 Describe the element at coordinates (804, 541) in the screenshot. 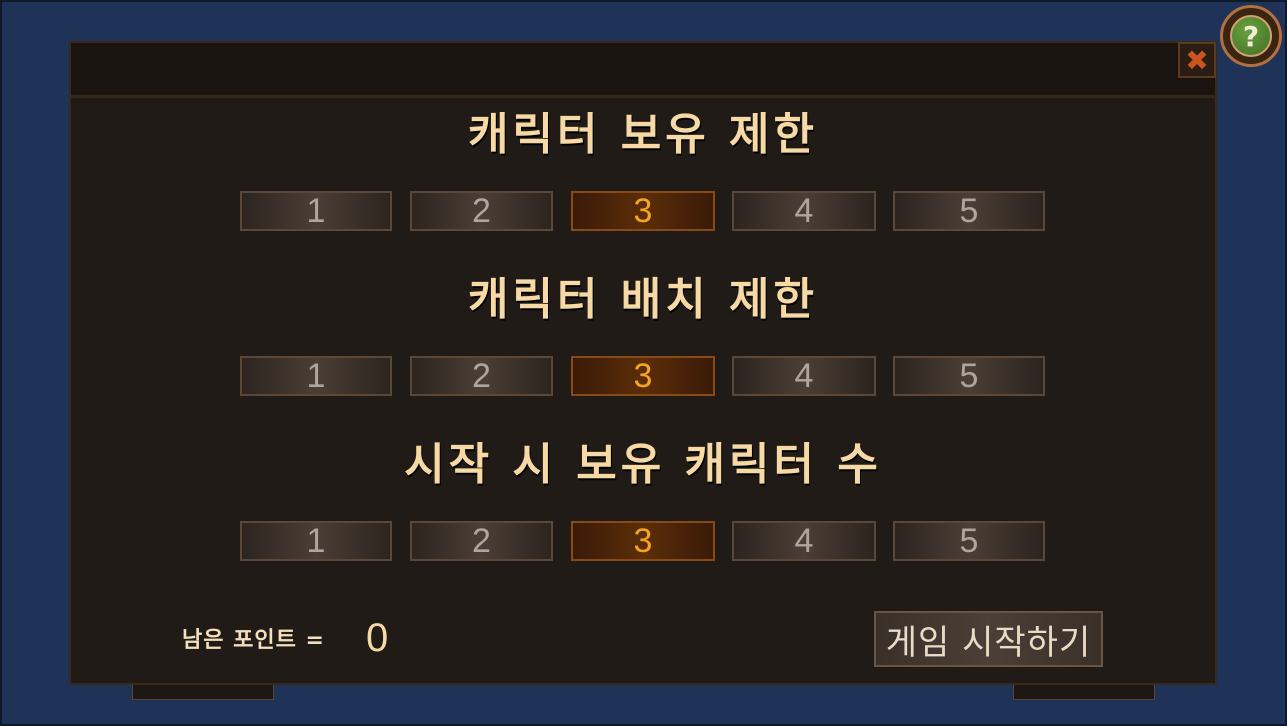

I see `starting-characters-option-4: 4` at that location.